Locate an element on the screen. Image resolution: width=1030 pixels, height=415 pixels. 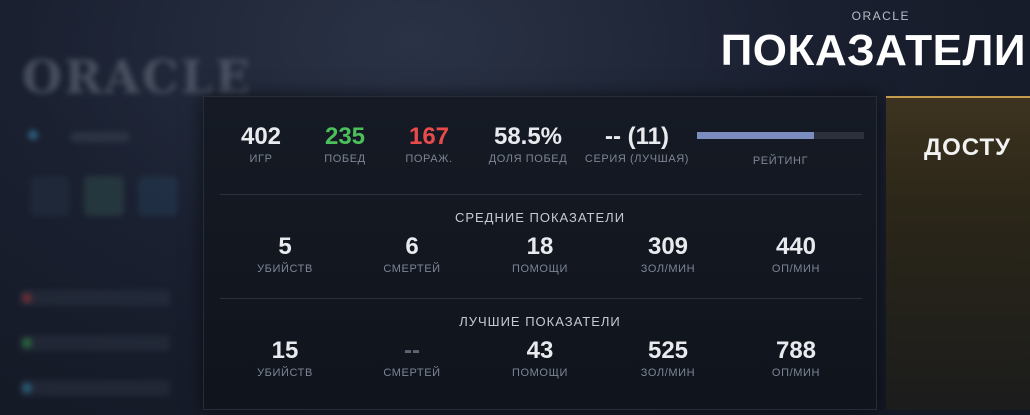
avg-deaths-stat: 6 СМЕРТЕЙ is located at coordinates (412, 254).